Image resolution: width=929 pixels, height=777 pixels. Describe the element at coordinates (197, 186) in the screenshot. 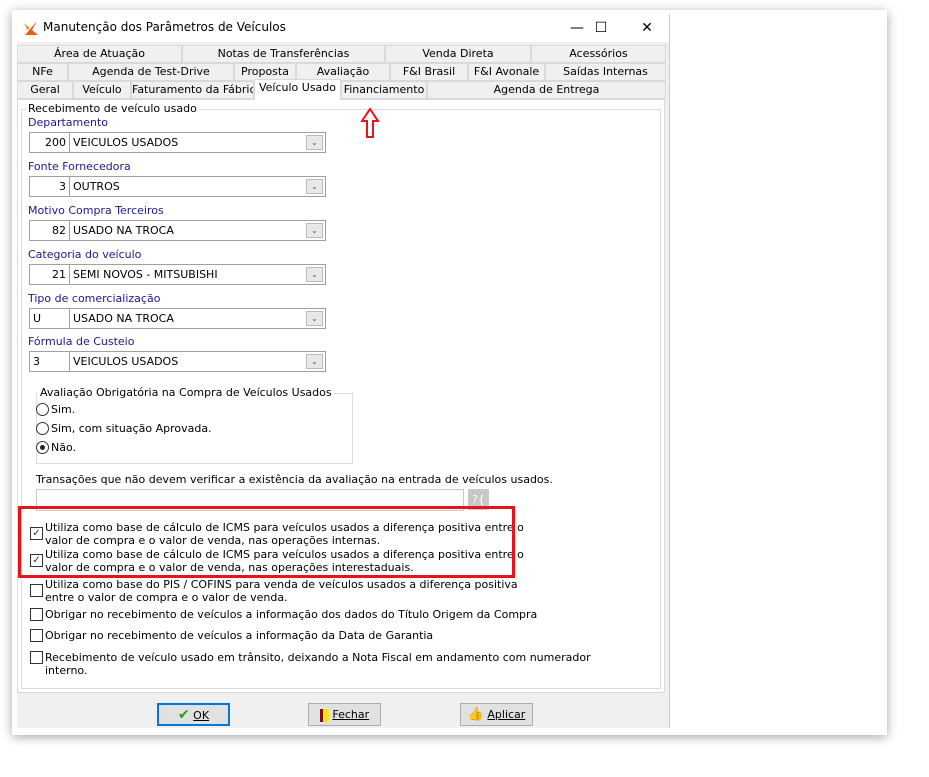

I see `field-select: OUTROS ⌄` at that location.